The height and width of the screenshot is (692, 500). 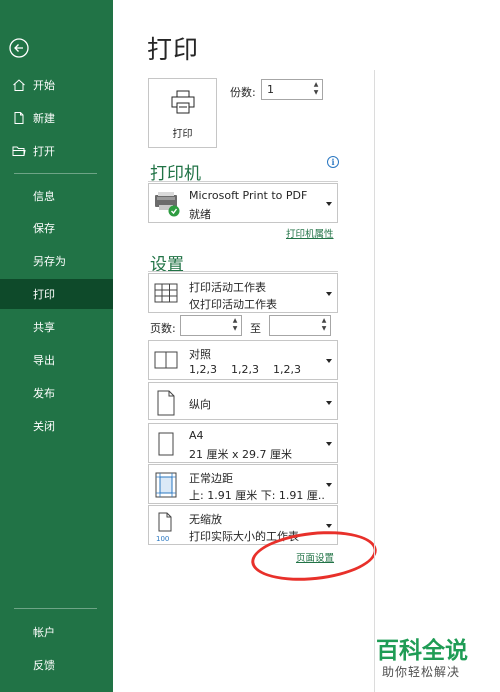 What do you see at coordinates (56, 393) in the screenshot?
I see `nav-publish: 发布` at bounding box center [56, 393].